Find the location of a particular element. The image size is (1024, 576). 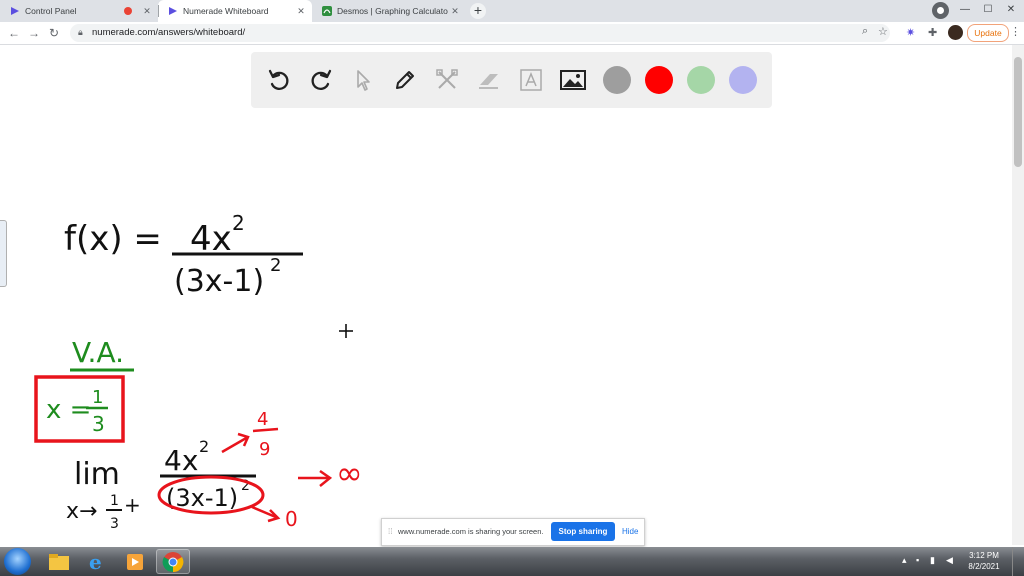

numerator-limit-num: 4 is located at coordinates (262, 419).